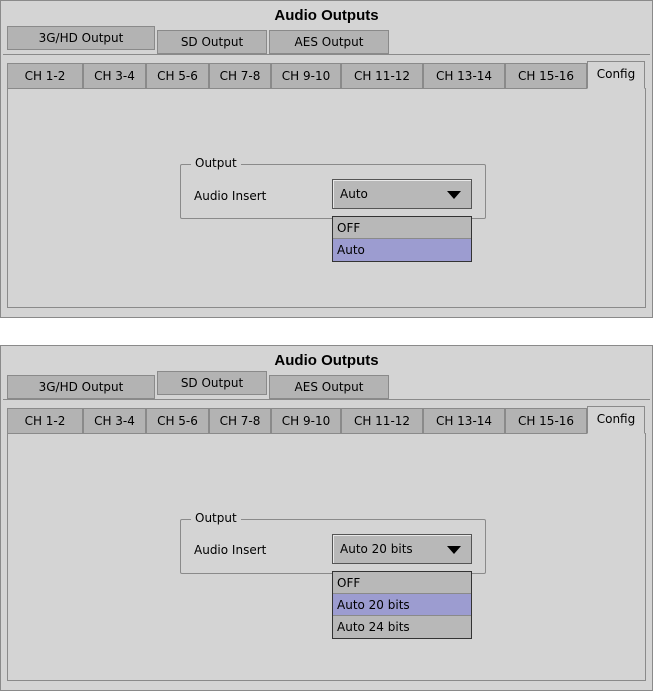 The width and height of the screenshot is (653, 693). Describe the element at coordinates (354, 194) in the screenshot. I see `combo-value: Auto` at that location.